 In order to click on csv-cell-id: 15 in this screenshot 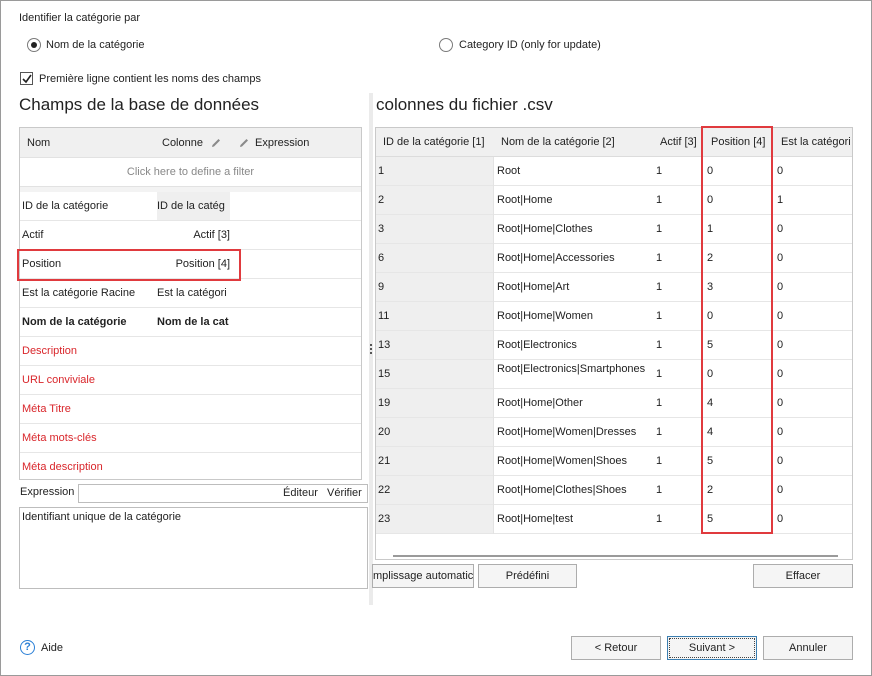, I will do `click(434, 374)`.